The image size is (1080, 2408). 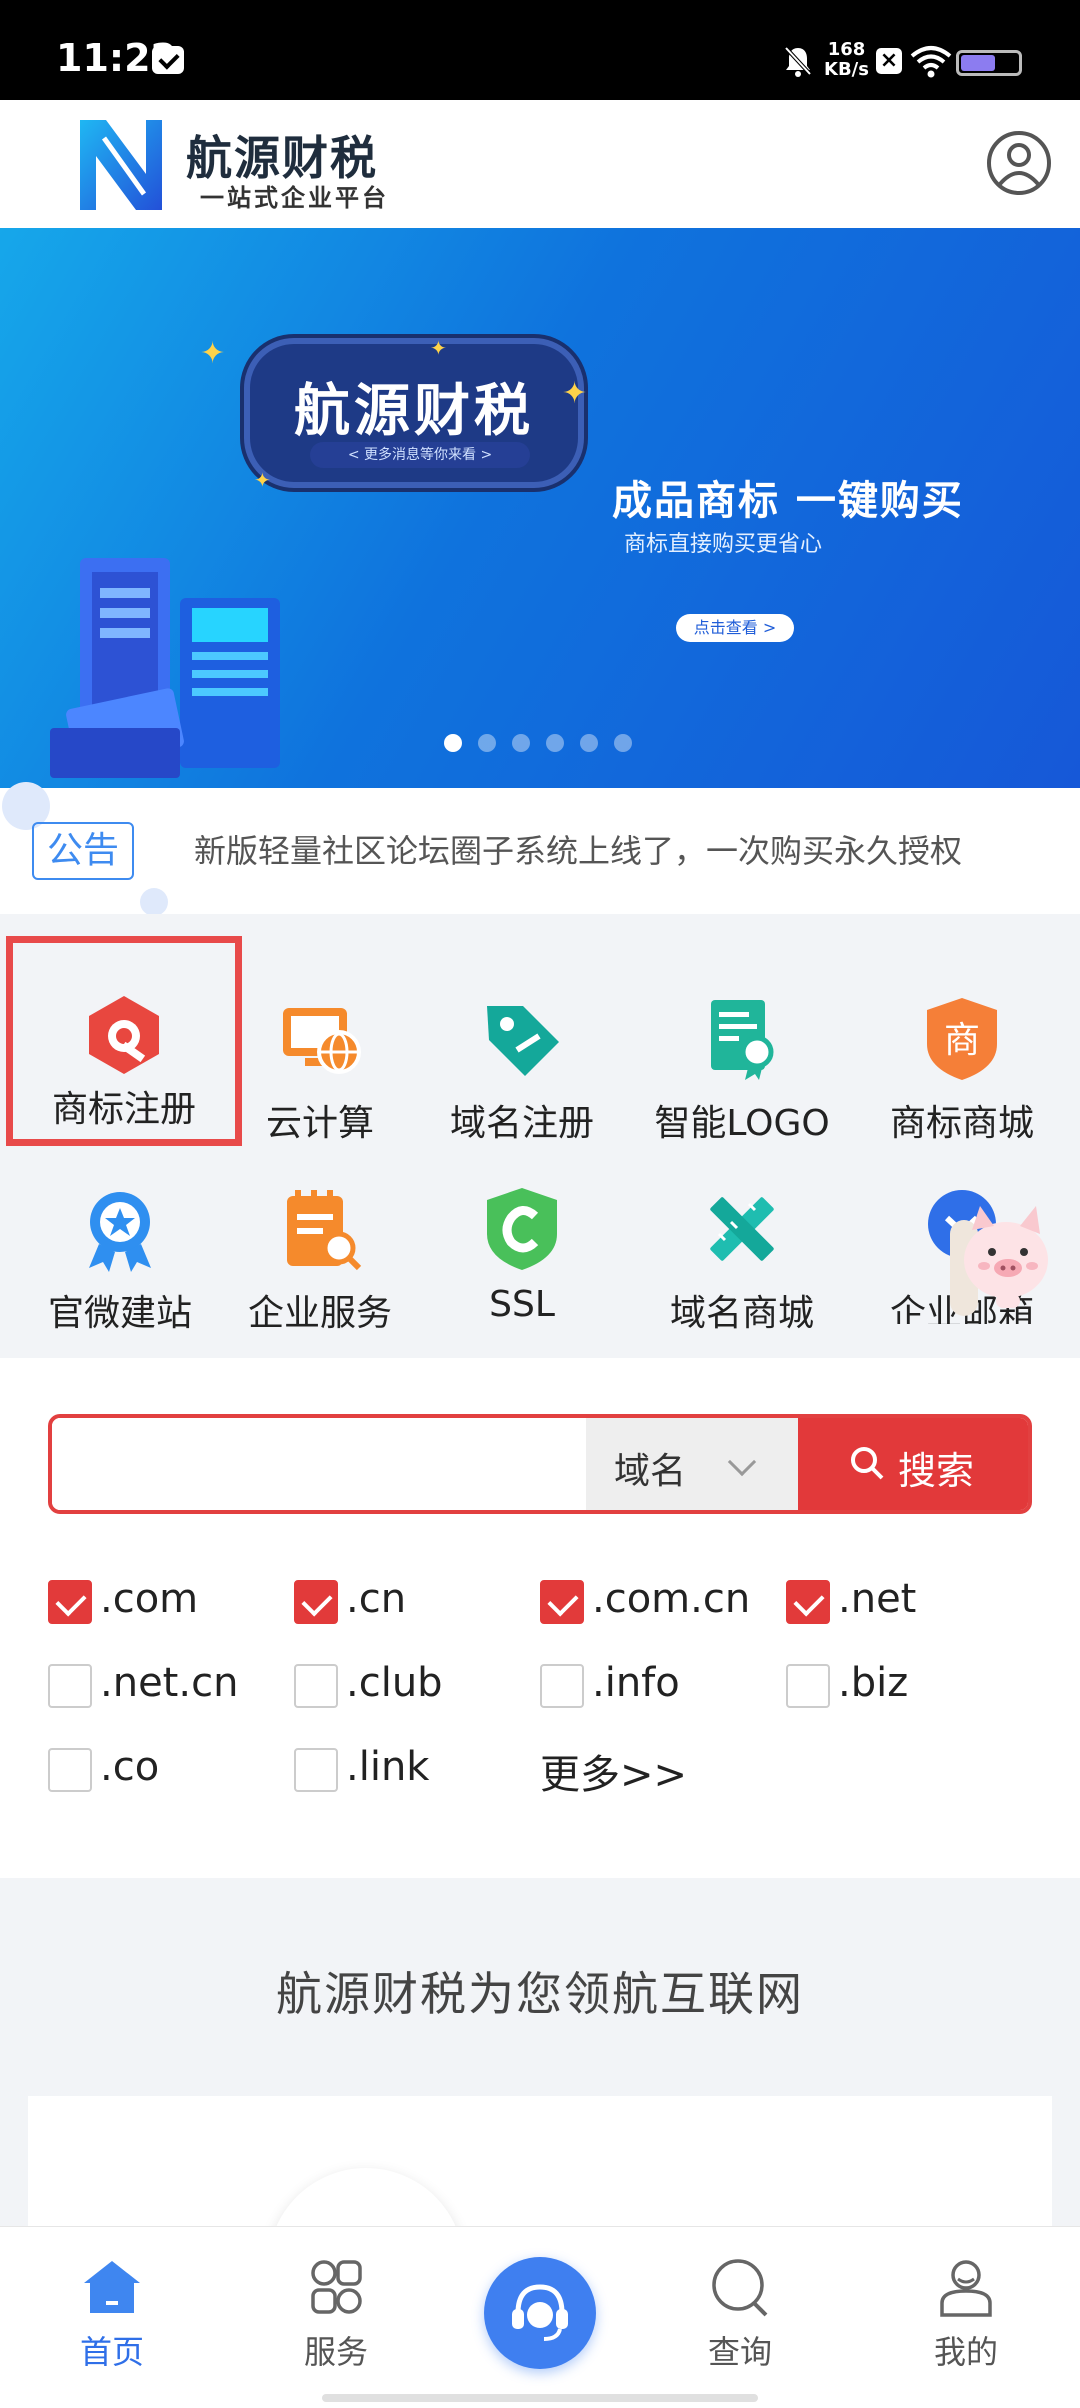 I want to click on more-tlds-link: 更多>>, so click(x=613, y=1771).